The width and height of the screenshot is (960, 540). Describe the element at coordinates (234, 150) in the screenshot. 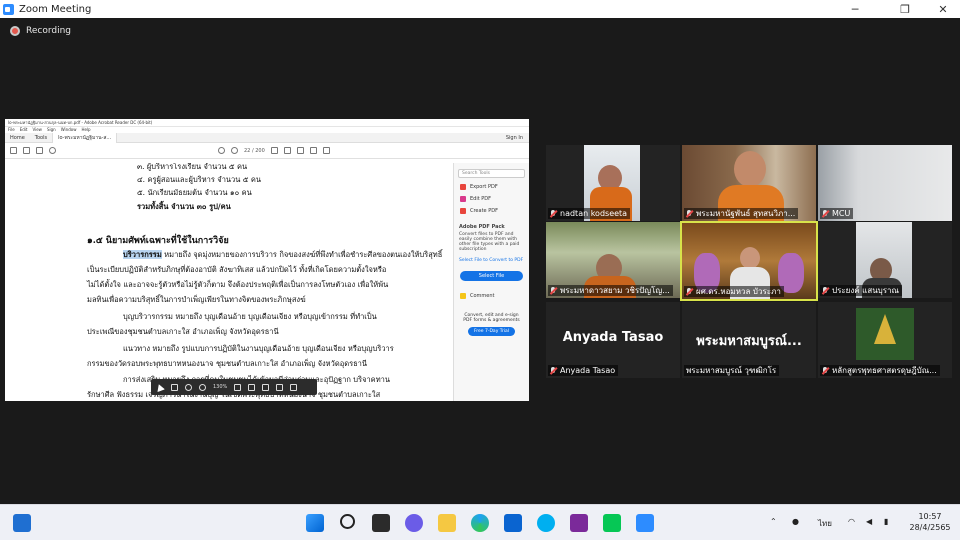

I see `next-page-icon` at that location.